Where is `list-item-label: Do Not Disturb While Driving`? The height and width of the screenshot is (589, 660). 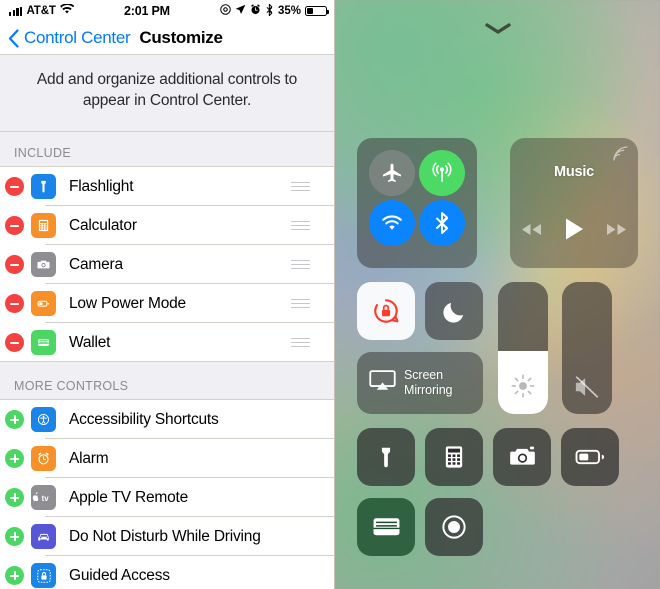
list-item-label: Do Not Disturb While Driving is located at coordinates (165, 536).